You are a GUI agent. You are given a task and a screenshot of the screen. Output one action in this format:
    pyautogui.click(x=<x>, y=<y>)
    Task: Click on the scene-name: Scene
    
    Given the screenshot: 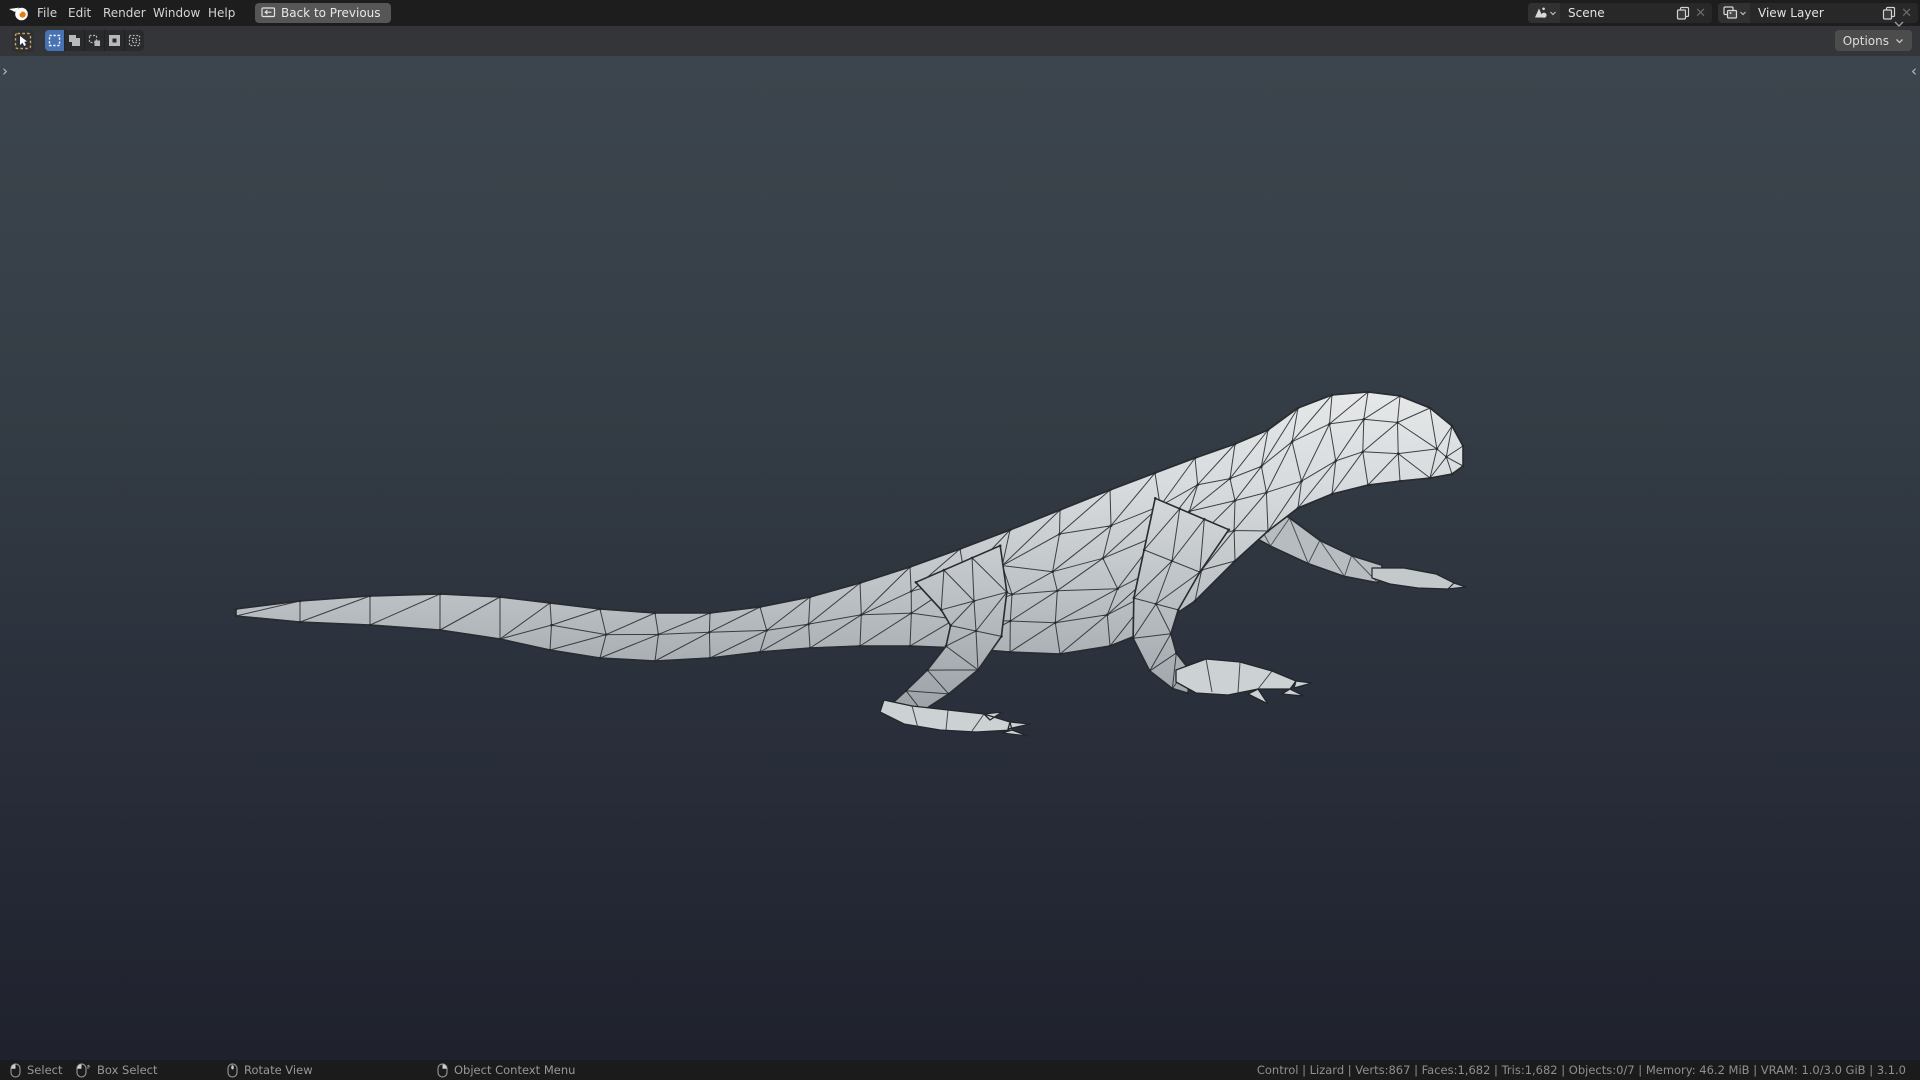 What is the action you would take?
    pyautogui.click(x=1616, y=13)
    